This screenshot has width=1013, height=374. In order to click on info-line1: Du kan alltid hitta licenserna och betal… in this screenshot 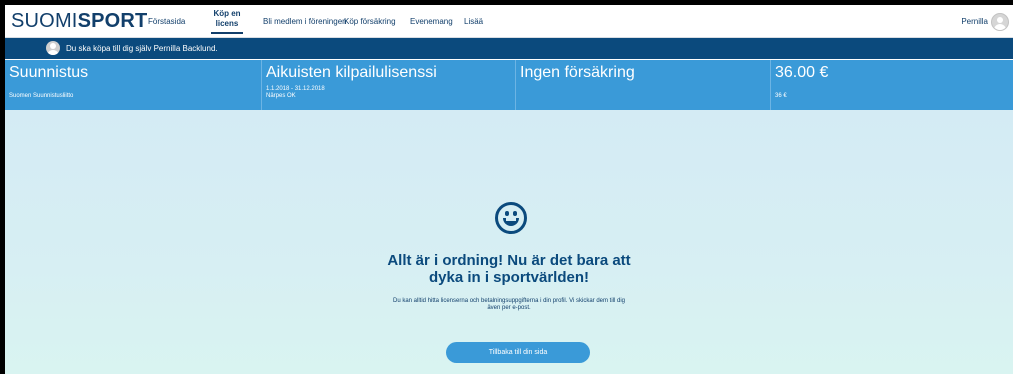, I will do `click(508, 301)`.